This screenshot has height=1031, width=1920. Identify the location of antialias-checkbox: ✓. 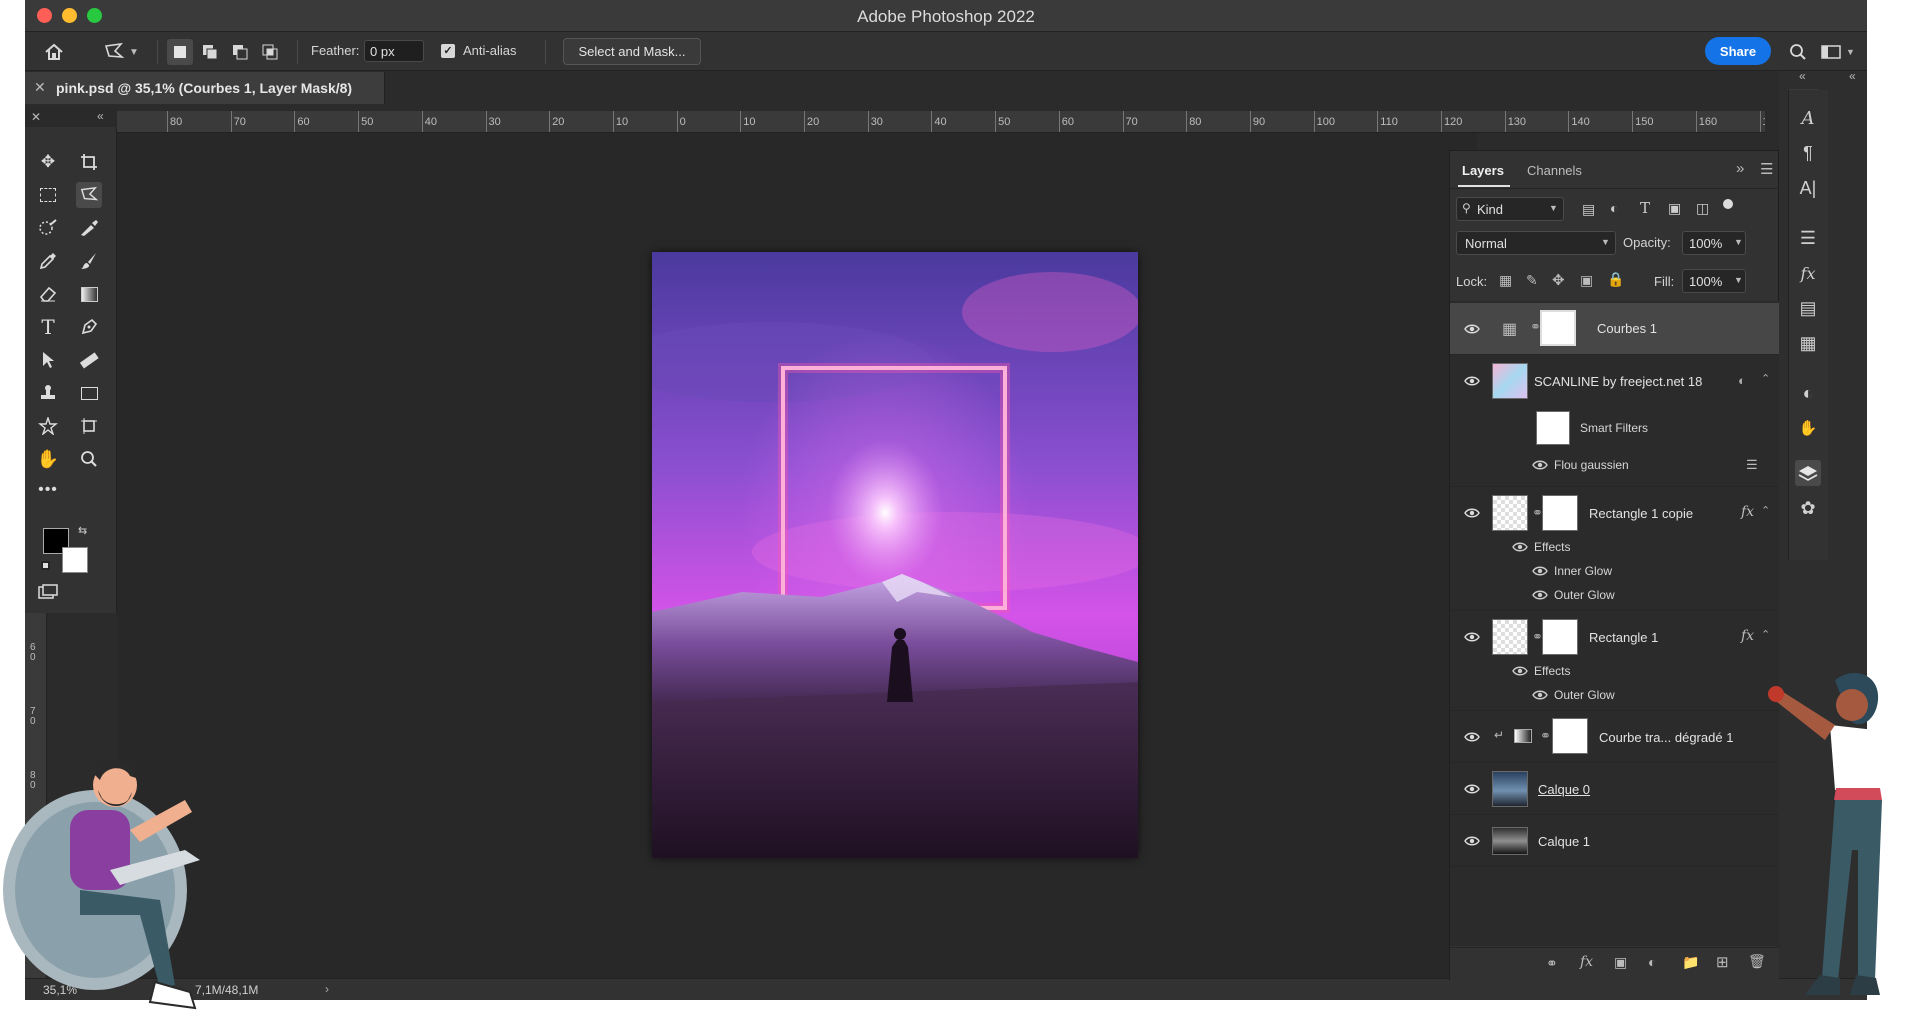
(448, 51).